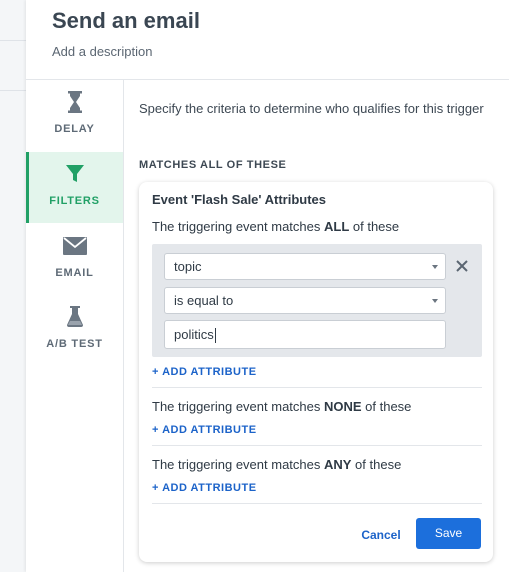 This screenshot has height=572, width=509. Describe the element at coordinates (126, 21) in the screenshot. I see `page-title: Send an email` at that location.